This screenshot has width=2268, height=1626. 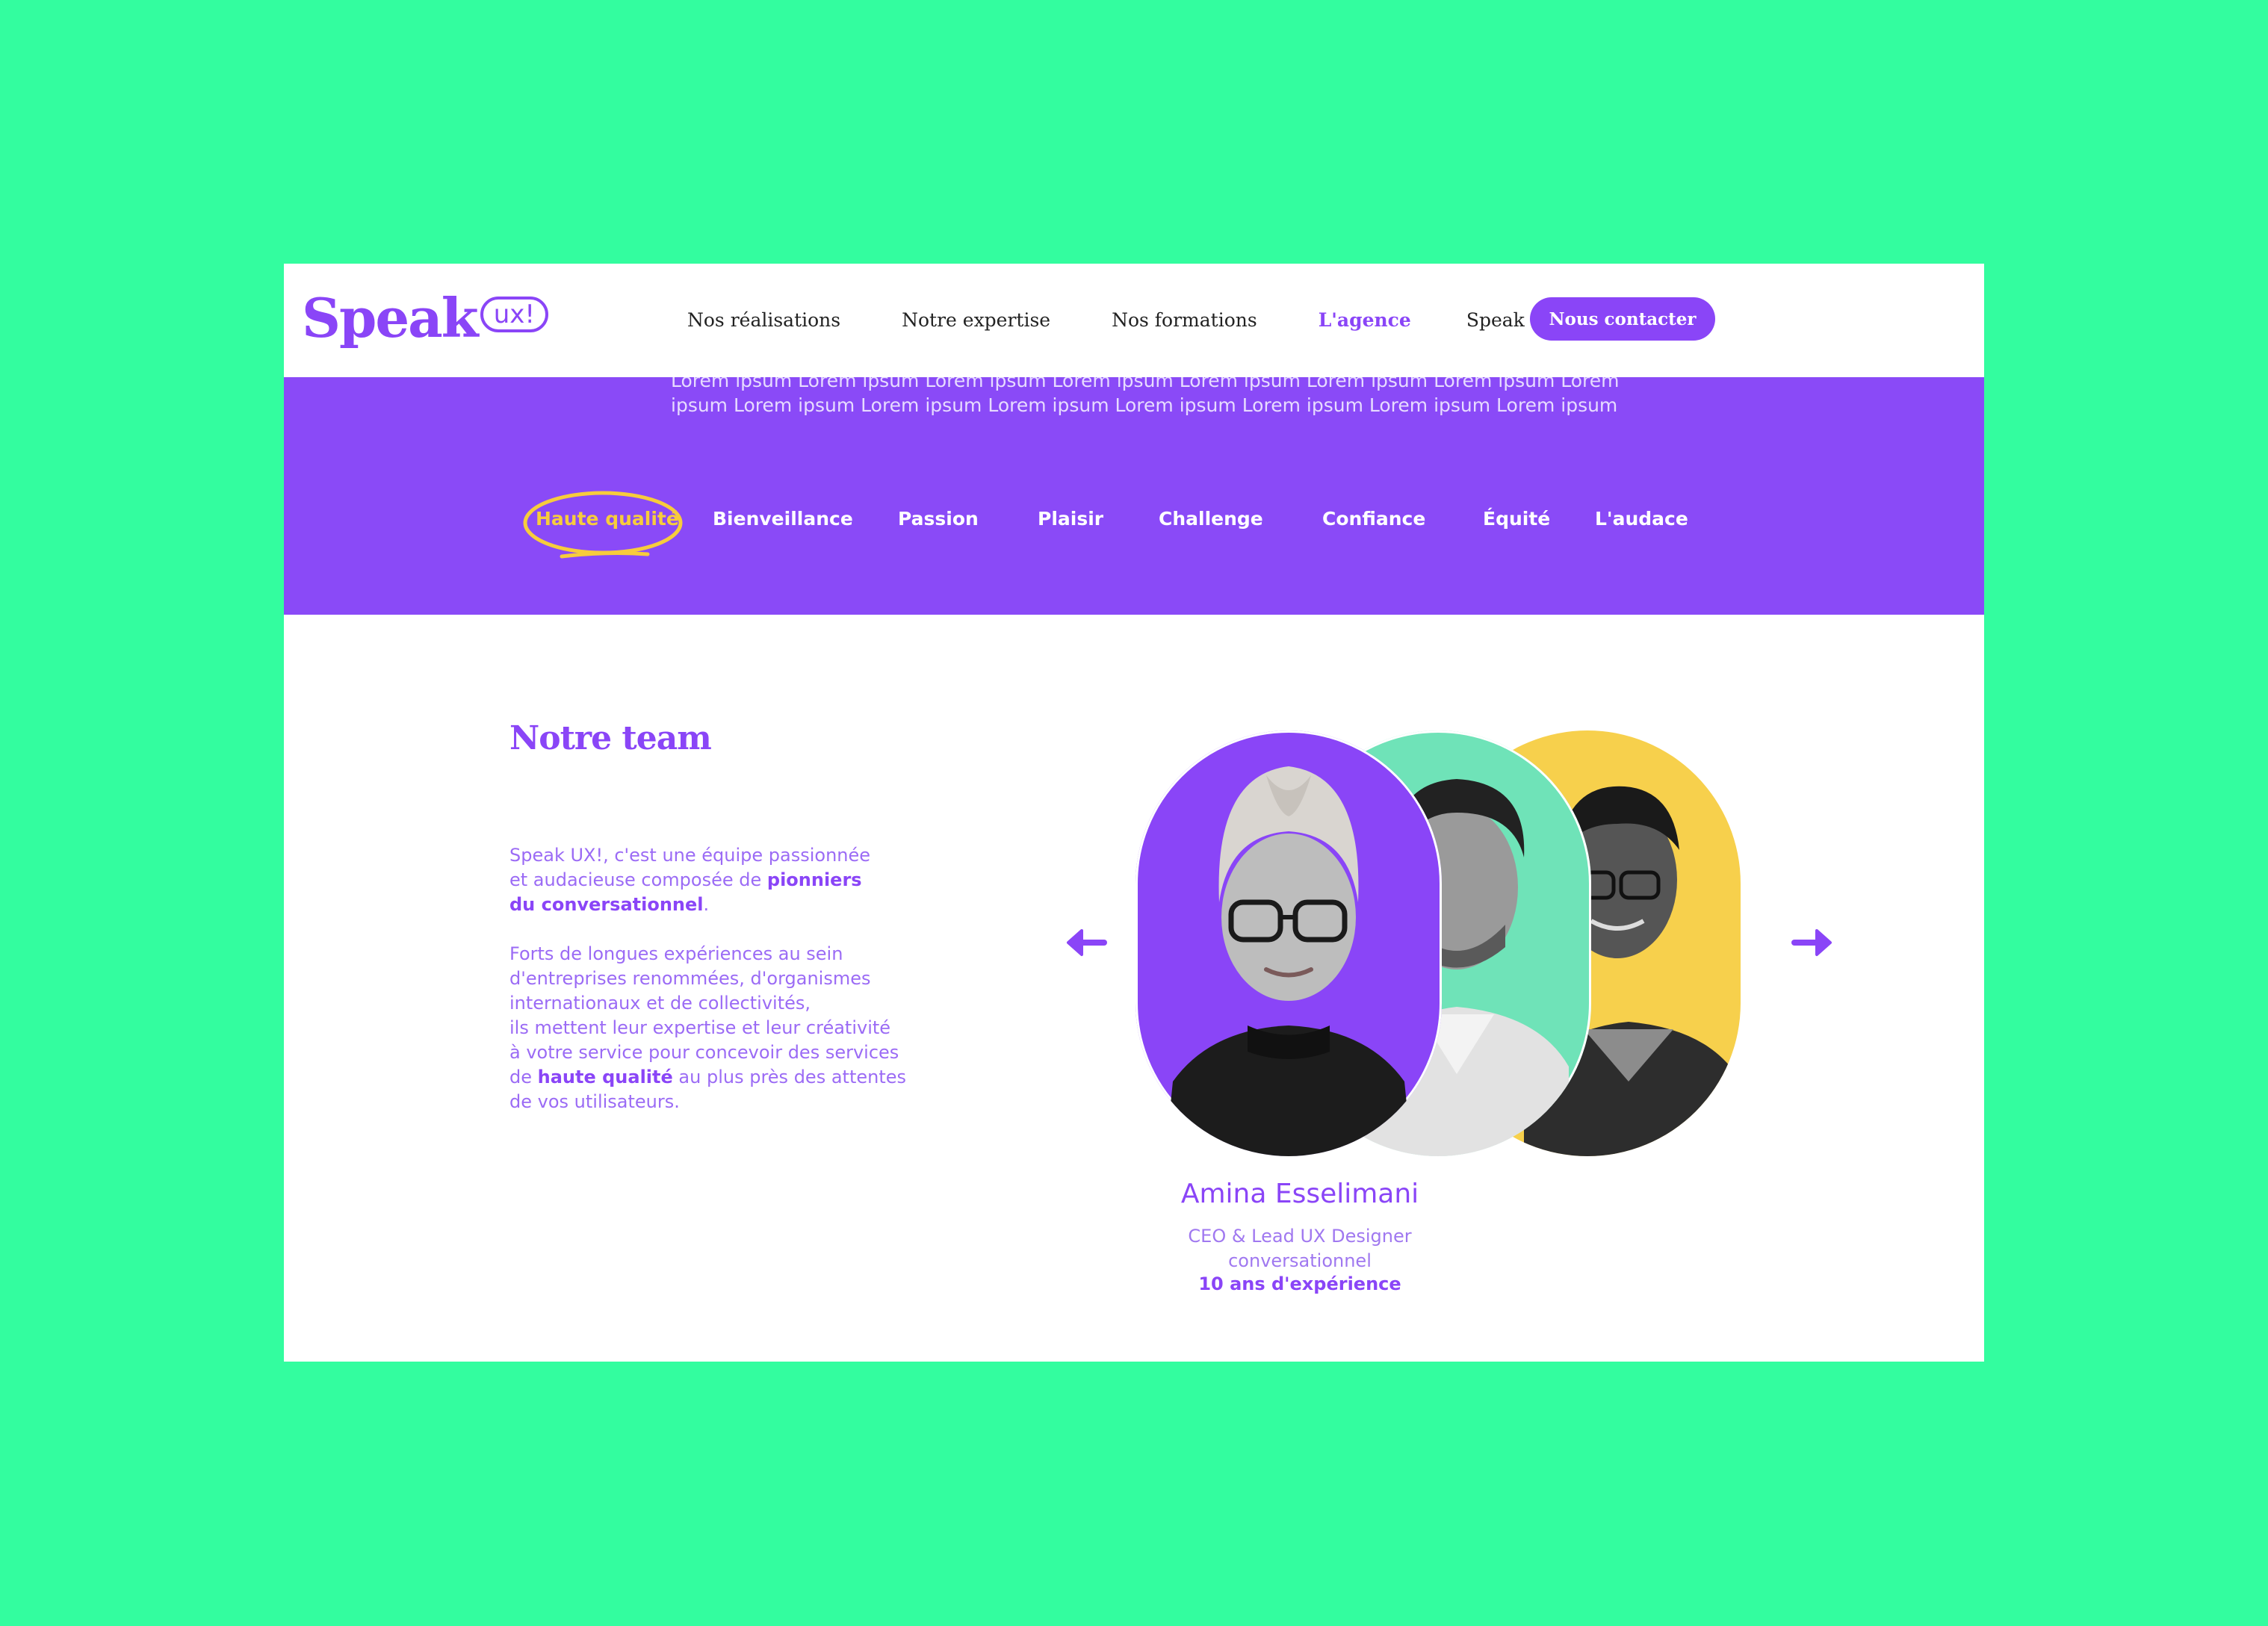 I want to click on body-bold: haute qualité, so click(x=605, y=1077).